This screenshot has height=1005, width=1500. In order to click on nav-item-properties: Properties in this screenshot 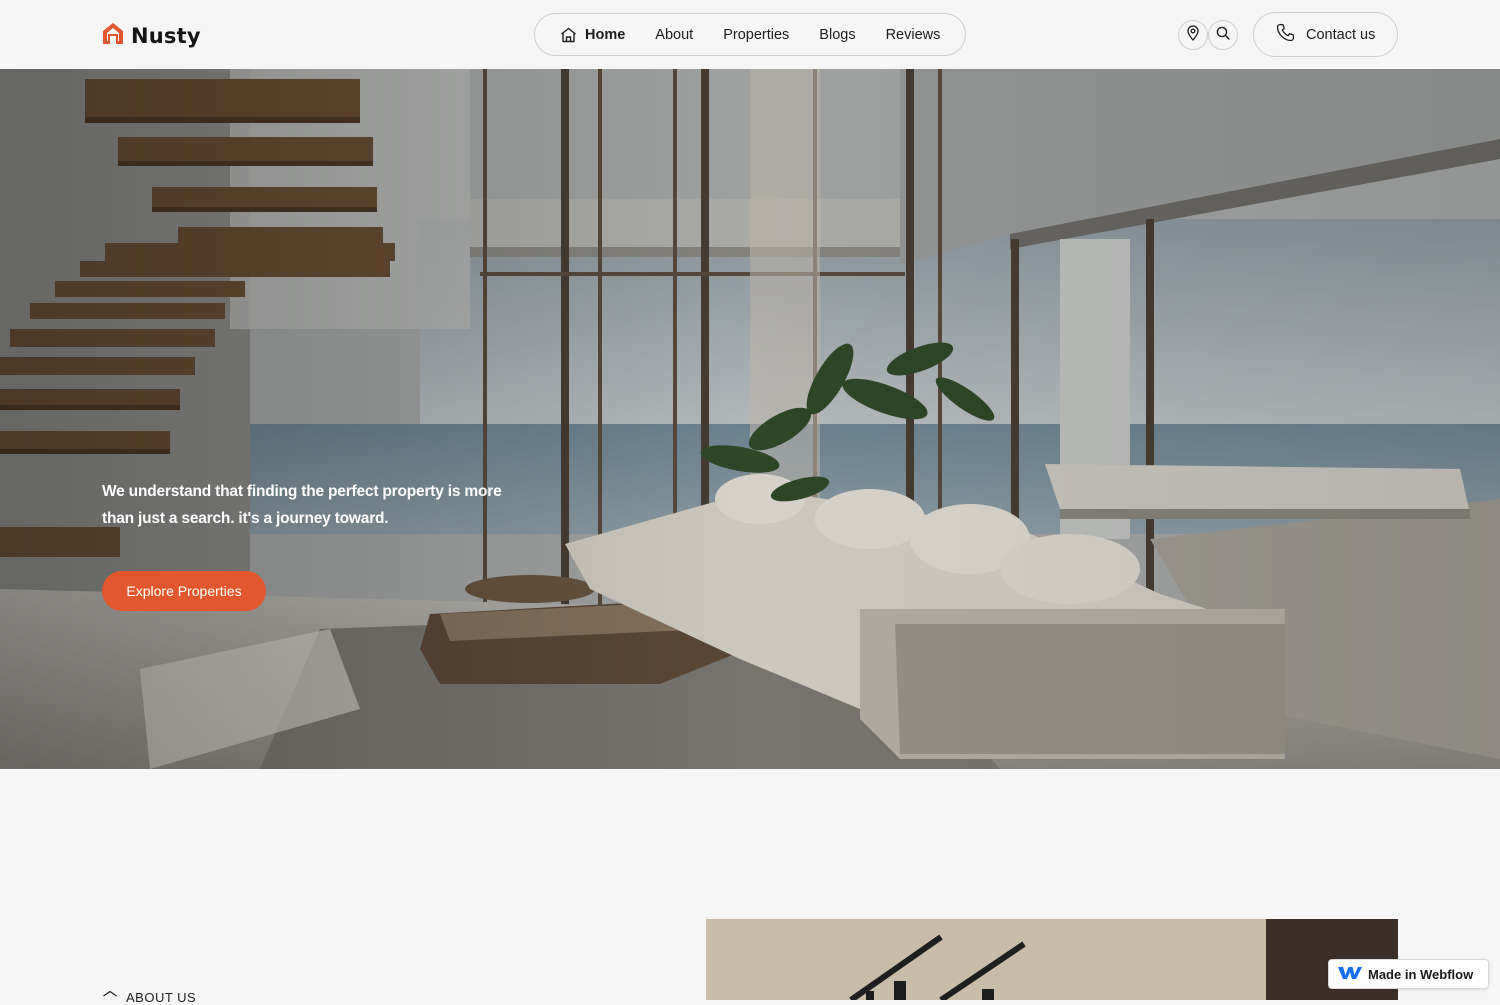, I will do `click(756, 35)`.